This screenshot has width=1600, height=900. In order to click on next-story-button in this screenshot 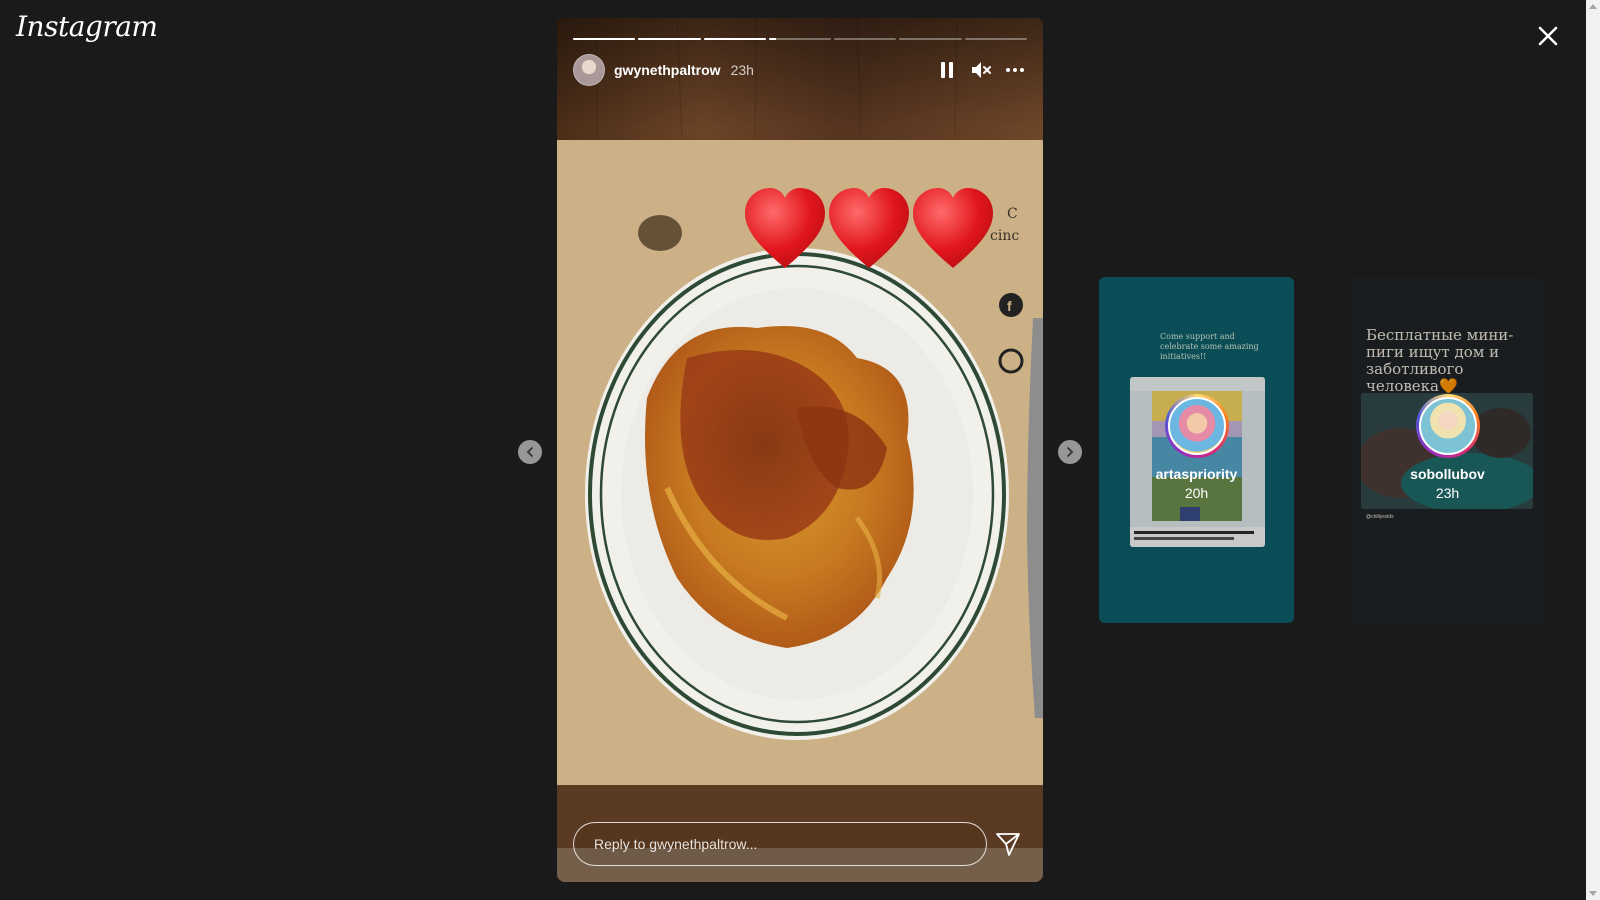, I will do `click(1070, 452)`.